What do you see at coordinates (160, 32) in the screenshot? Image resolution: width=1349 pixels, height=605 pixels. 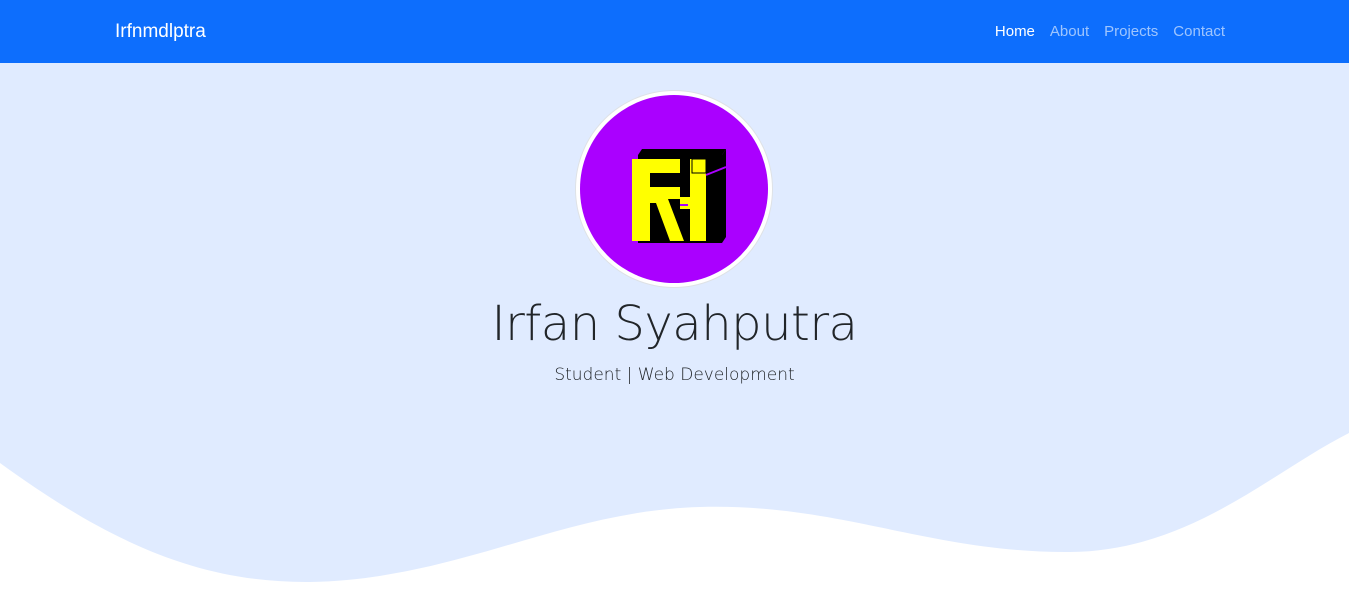 I see `navbar-brand: Irfnmdlptra` at bounding box center [160, 32].